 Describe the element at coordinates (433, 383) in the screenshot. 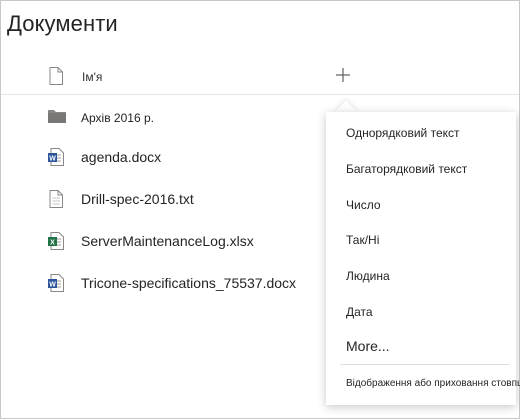

I see `show-hide-columns-link: Відображення або приховання стовпців` at that location.